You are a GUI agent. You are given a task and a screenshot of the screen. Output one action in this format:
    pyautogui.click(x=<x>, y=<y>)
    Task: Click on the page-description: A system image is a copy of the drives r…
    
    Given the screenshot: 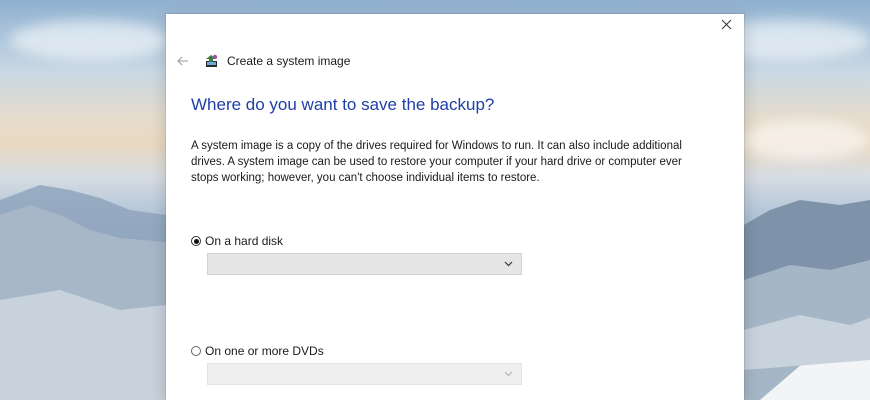 What is the action you would take?
    pyautogui.click(x=436, y=162)
    